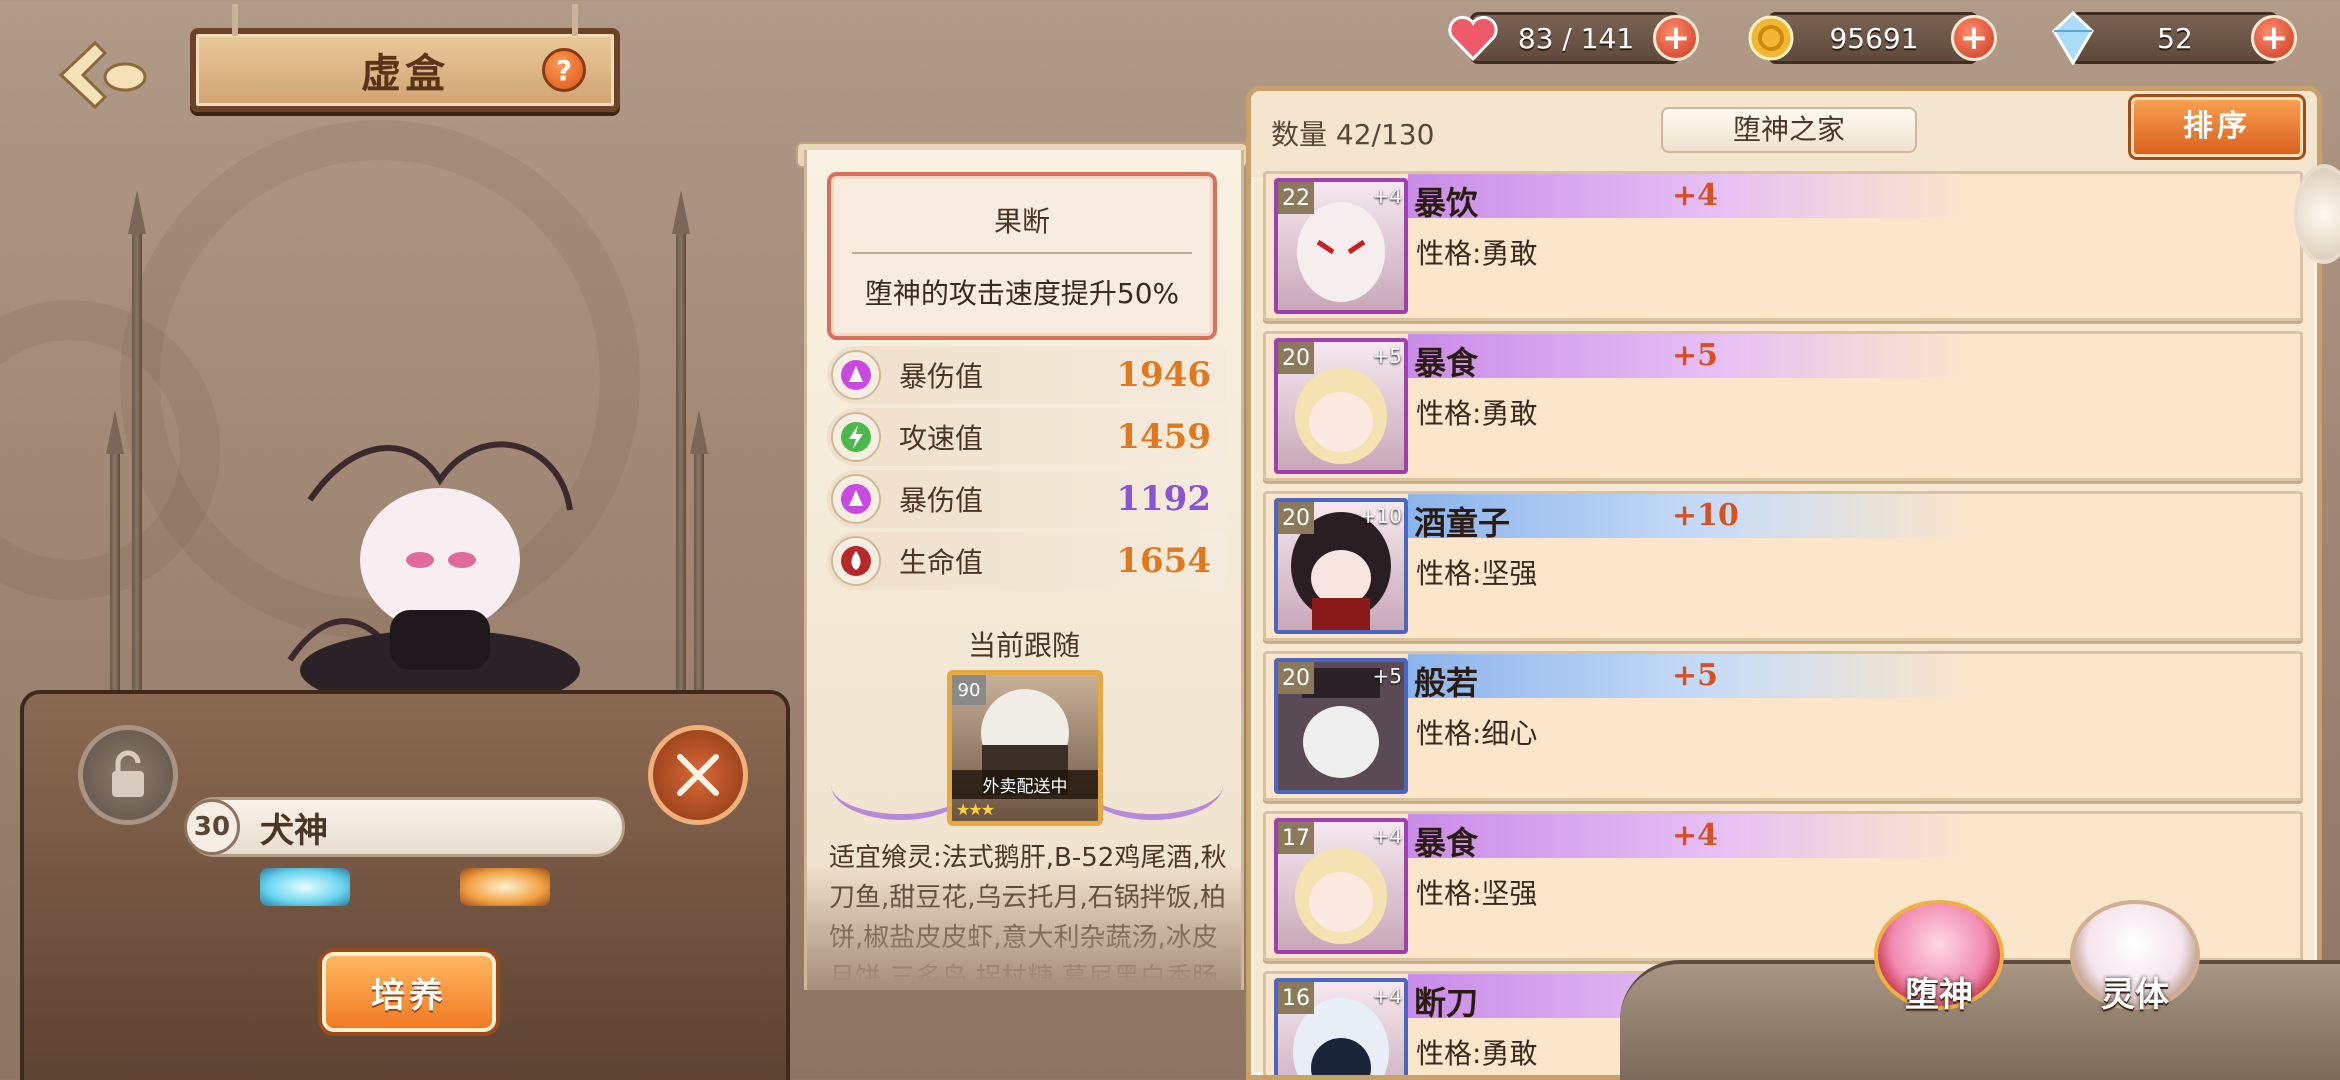  Describe the element at coordinates (941, 562) in the screenshot. I see `stat-label: 生命值` at that location.